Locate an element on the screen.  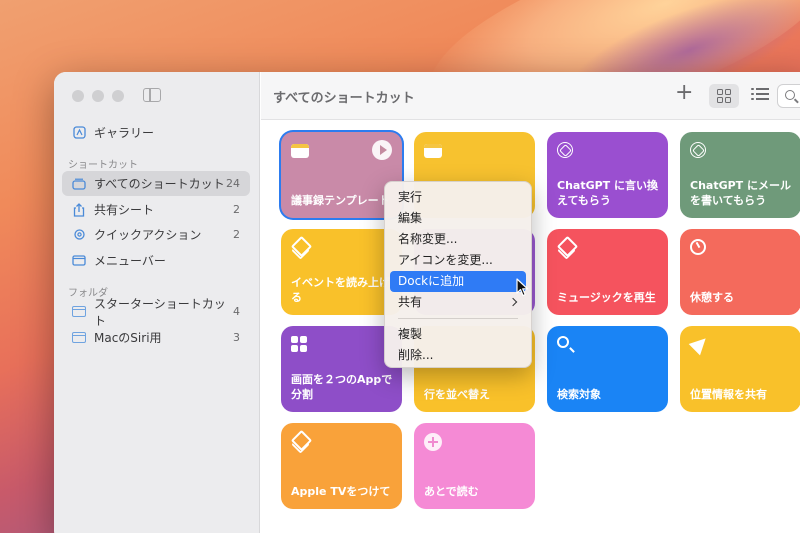
sidebar-item-all-shortcuts: すべてのショートカット 24 is located at coordinates (156, 183).